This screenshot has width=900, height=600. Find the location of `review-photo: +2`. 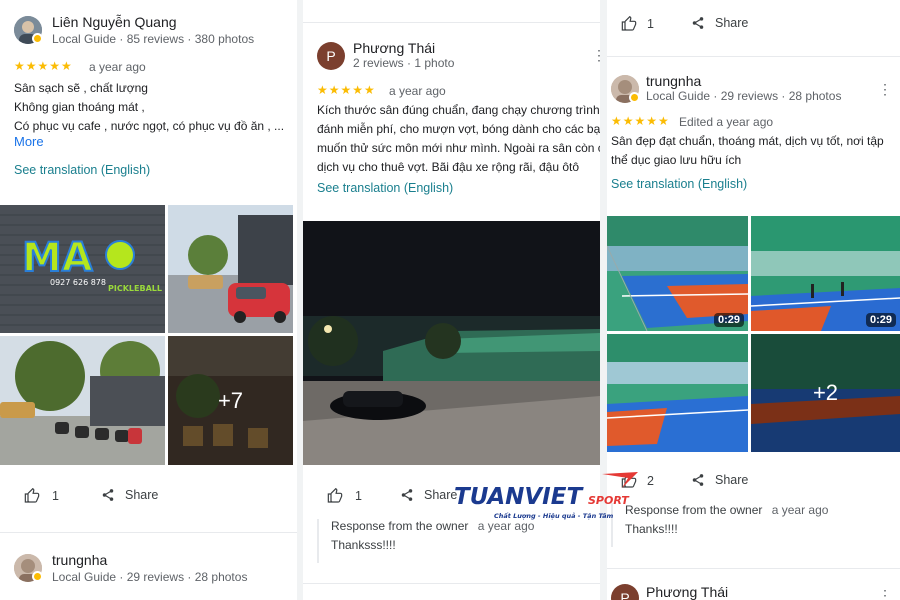

review-photo: +2 is located at coordinates (825, 393).